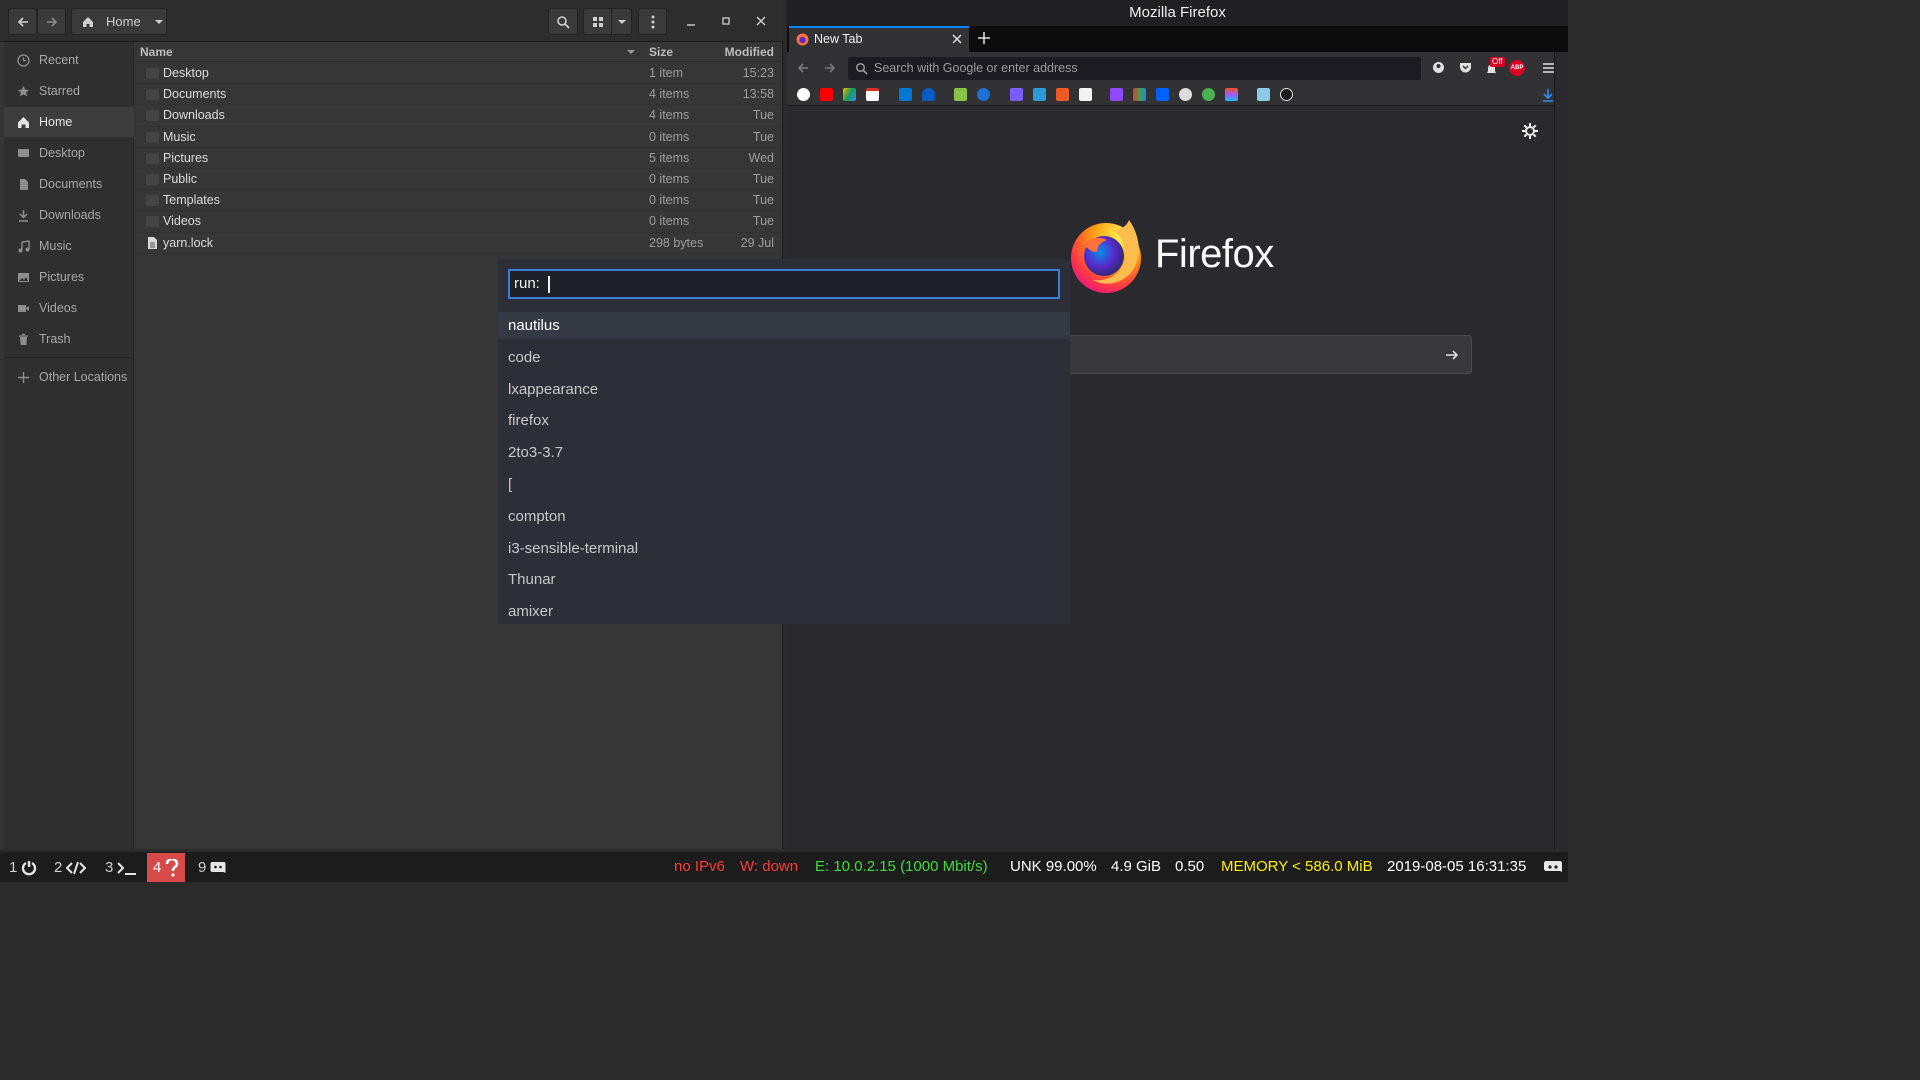  What do you see at coordinates (872, 94) in the screenshot?
I see `gmail-icon` at bounding box center [872, 94].